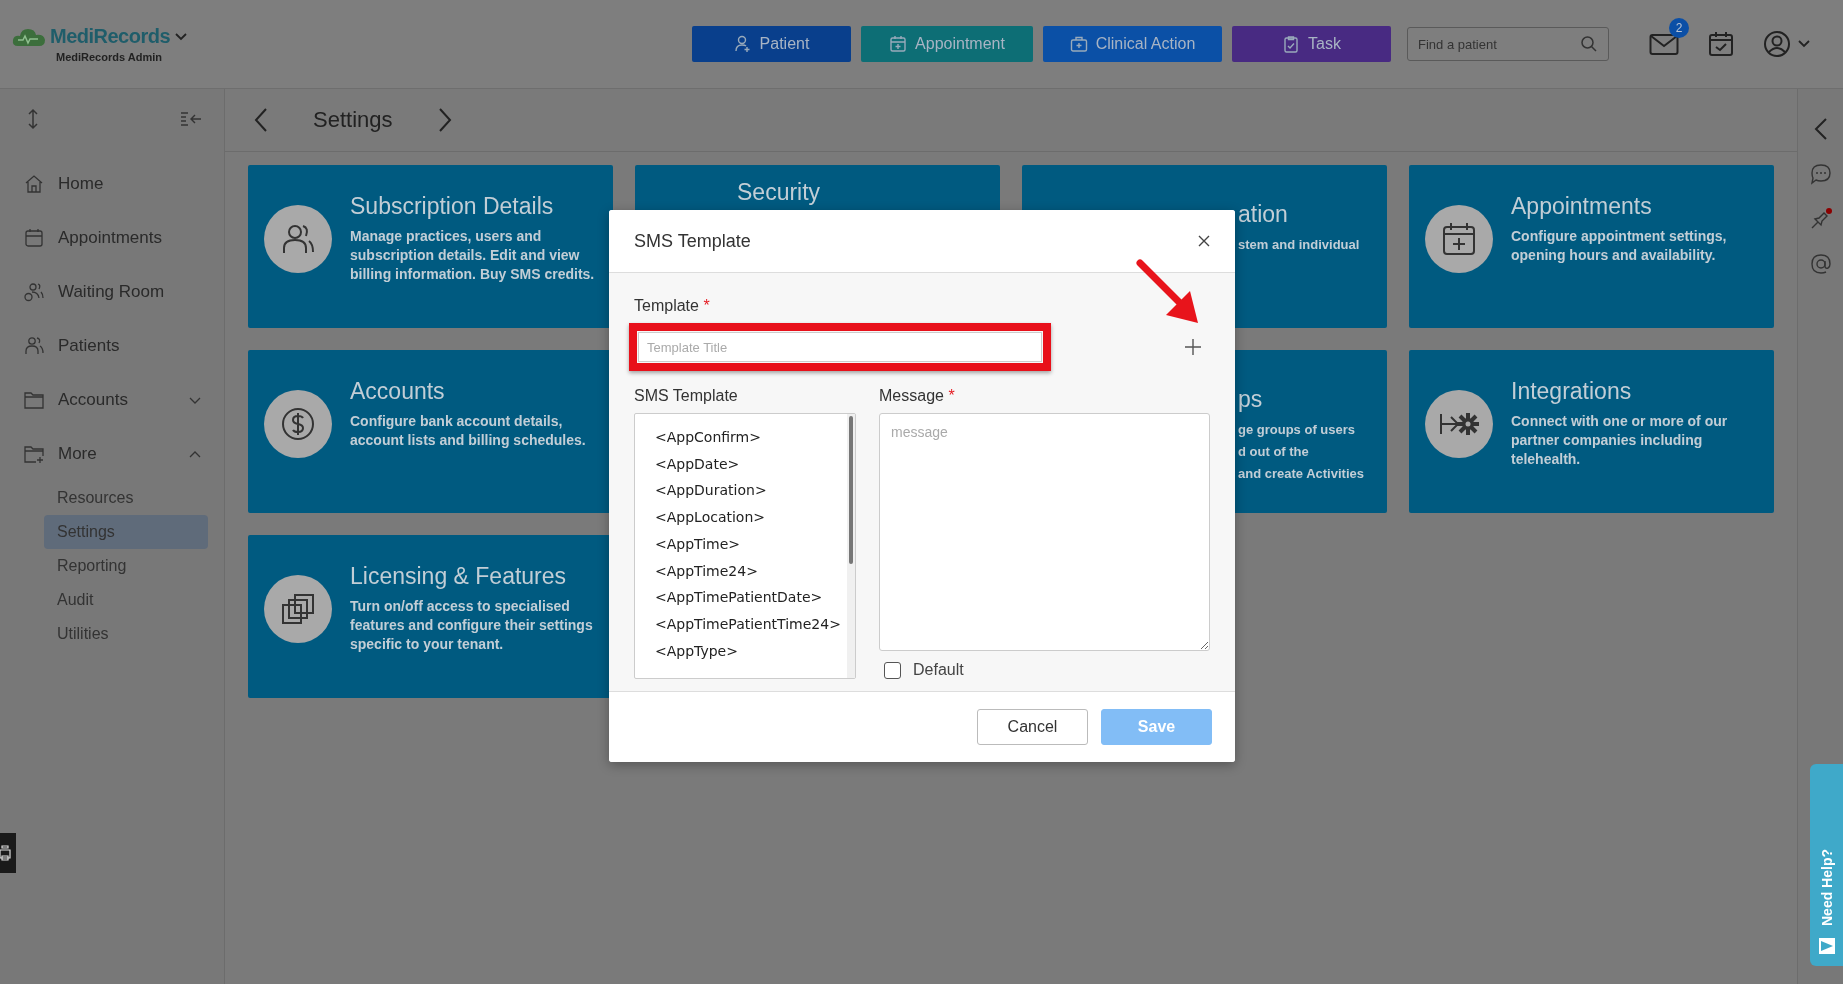 This screenshot has height=984, width=1843. Describe the element at coordinates (1826, 865) in the screenshot. I see `need-help-tab: Need Help?` at that location.